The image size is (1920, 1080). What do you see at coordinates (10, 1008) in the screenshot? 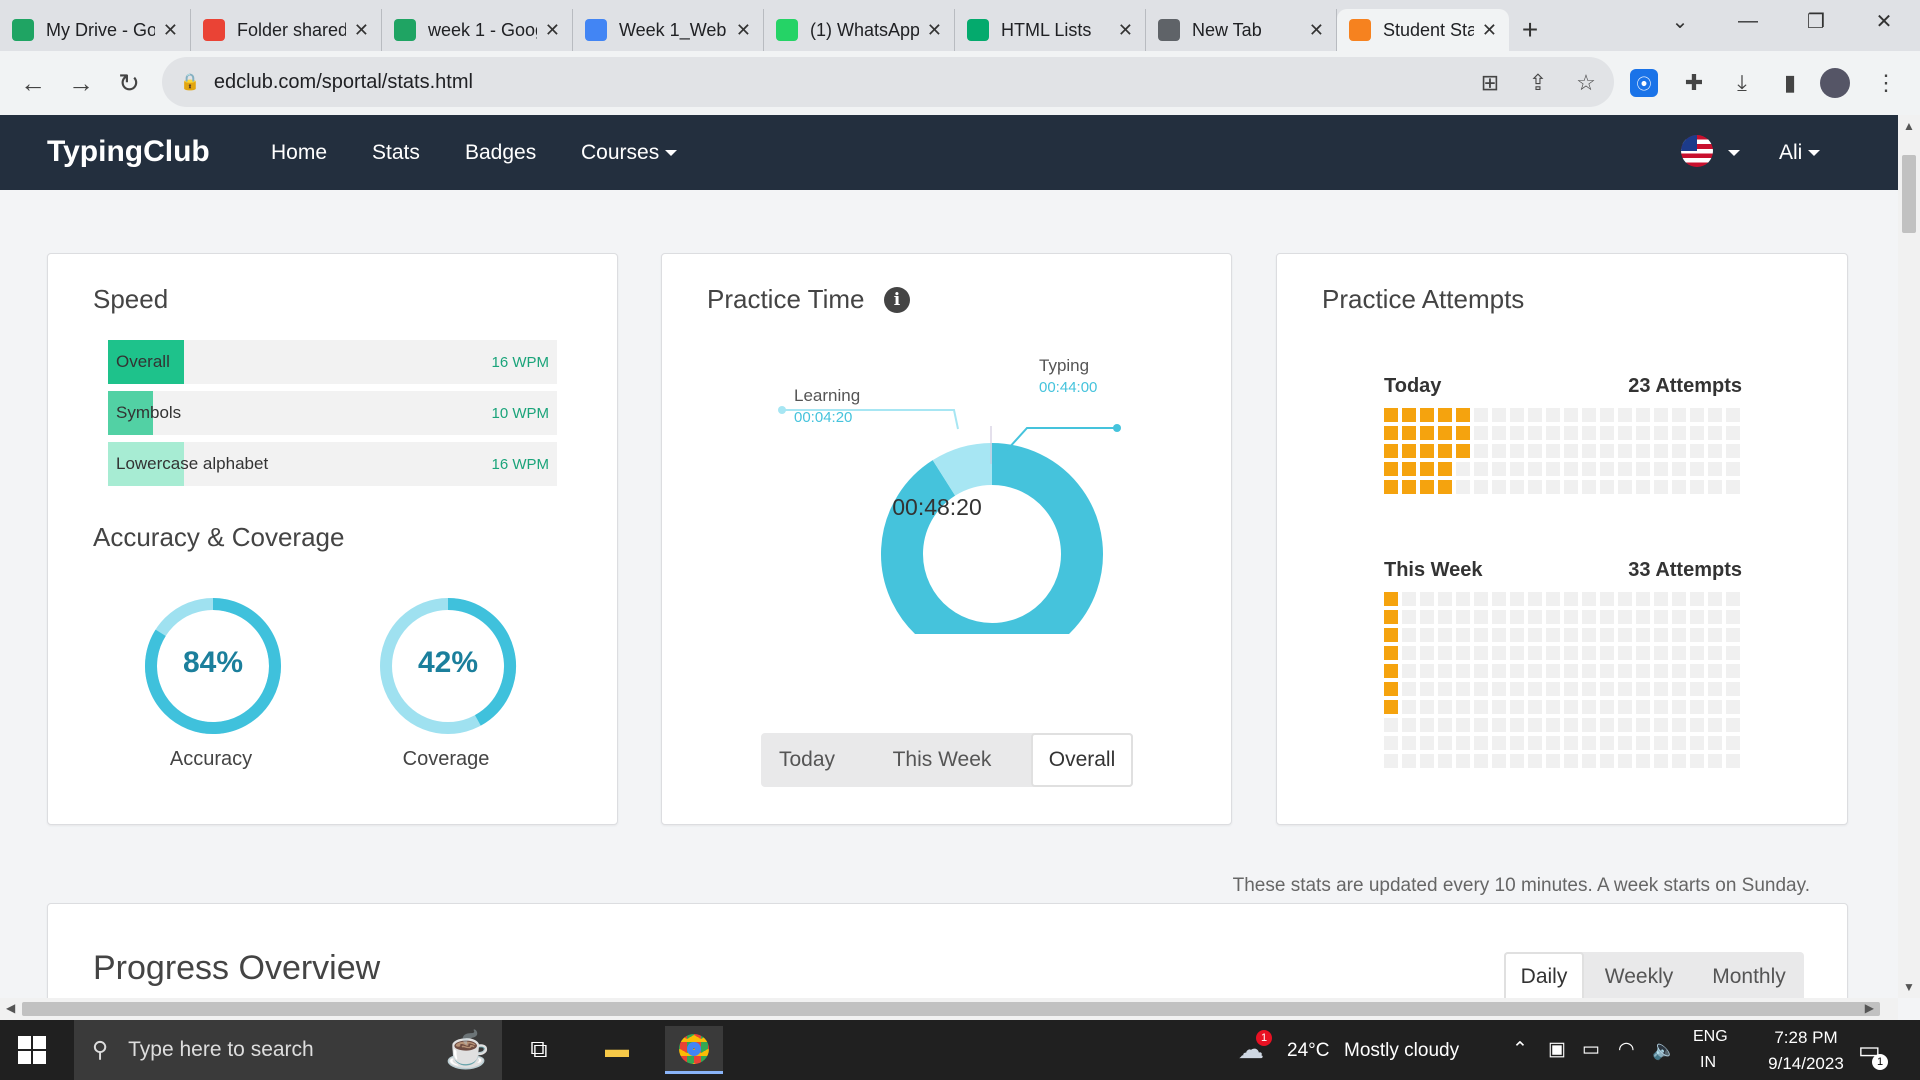
I see `scroll-left-icon: ◀` at bounding box center [10, 1008].